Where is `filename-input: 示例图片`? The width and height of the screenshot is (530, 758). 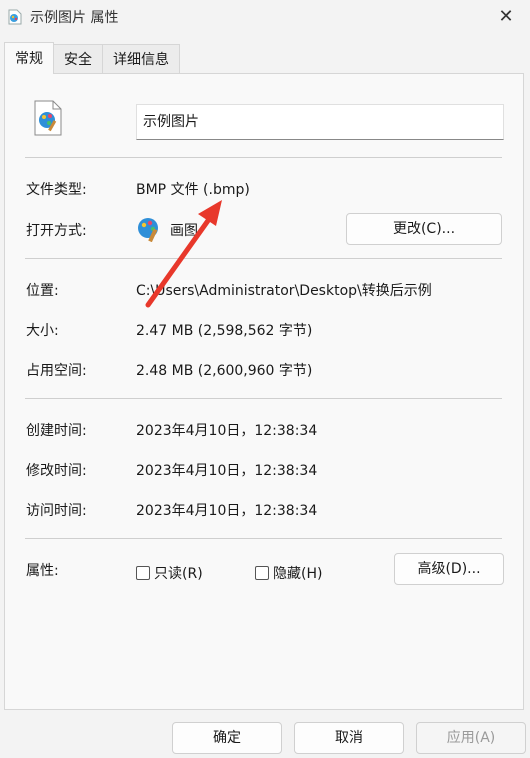 filename-input: 示例图片 is located at coordinates (320, 122).